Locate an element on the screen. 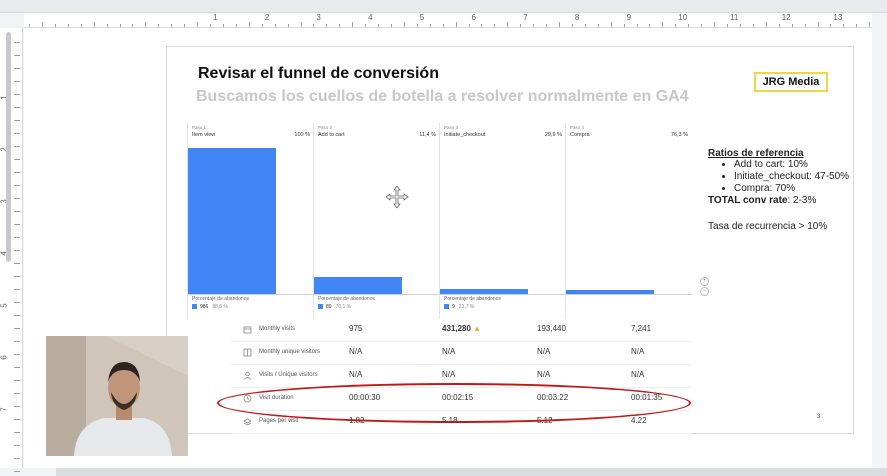 This screenshot has width=887, height=476. metric-value-text: 4.22 is located at coordinates (639, 420).